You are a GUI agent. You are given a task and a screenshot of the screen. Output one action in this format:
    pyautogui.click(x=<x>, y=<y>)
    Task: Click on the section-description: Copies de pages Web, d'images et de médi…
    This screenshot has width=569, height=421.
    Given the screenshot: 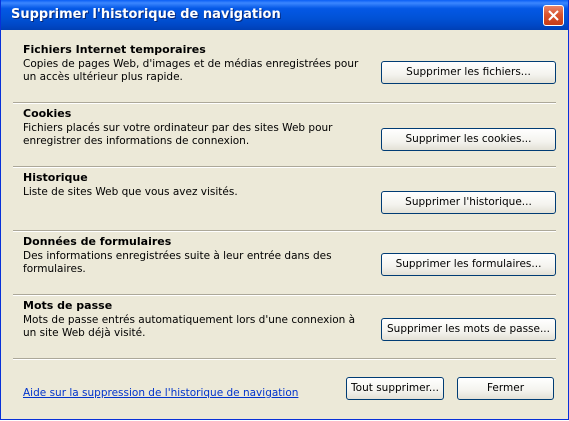 What is the action you would take?
    pyautogui.click(x=191, y=70)
    